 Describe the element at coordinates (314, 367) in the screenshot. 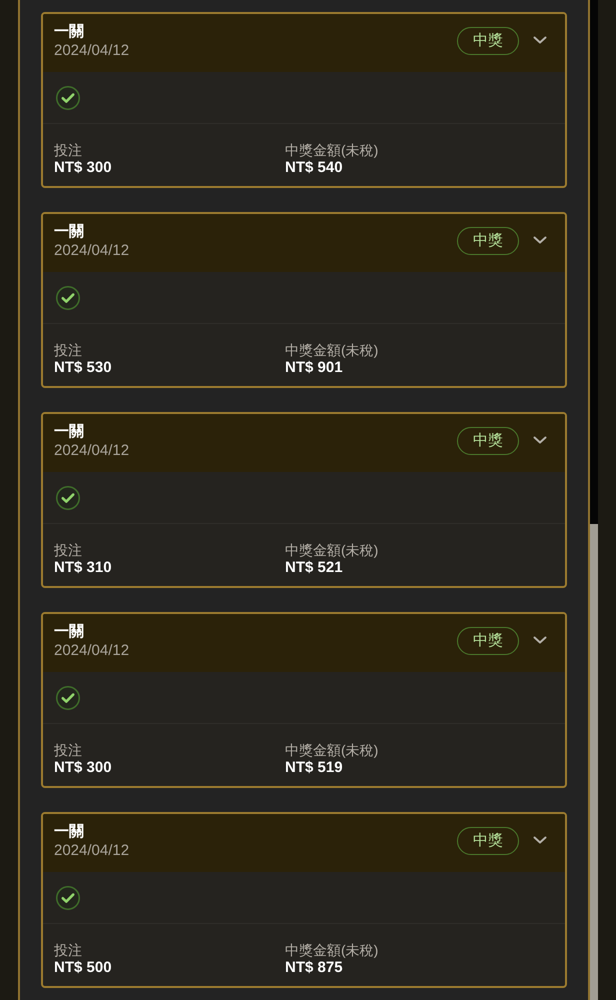

I see `payout-amount: NT$ 901` at that location.